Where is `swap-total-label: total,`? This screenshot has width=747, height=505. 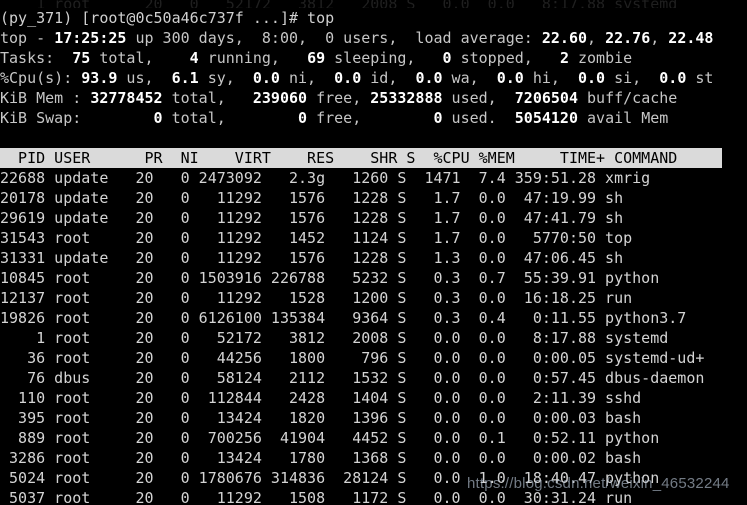 swap-total-label: total, is located at coordinates (194, 118).